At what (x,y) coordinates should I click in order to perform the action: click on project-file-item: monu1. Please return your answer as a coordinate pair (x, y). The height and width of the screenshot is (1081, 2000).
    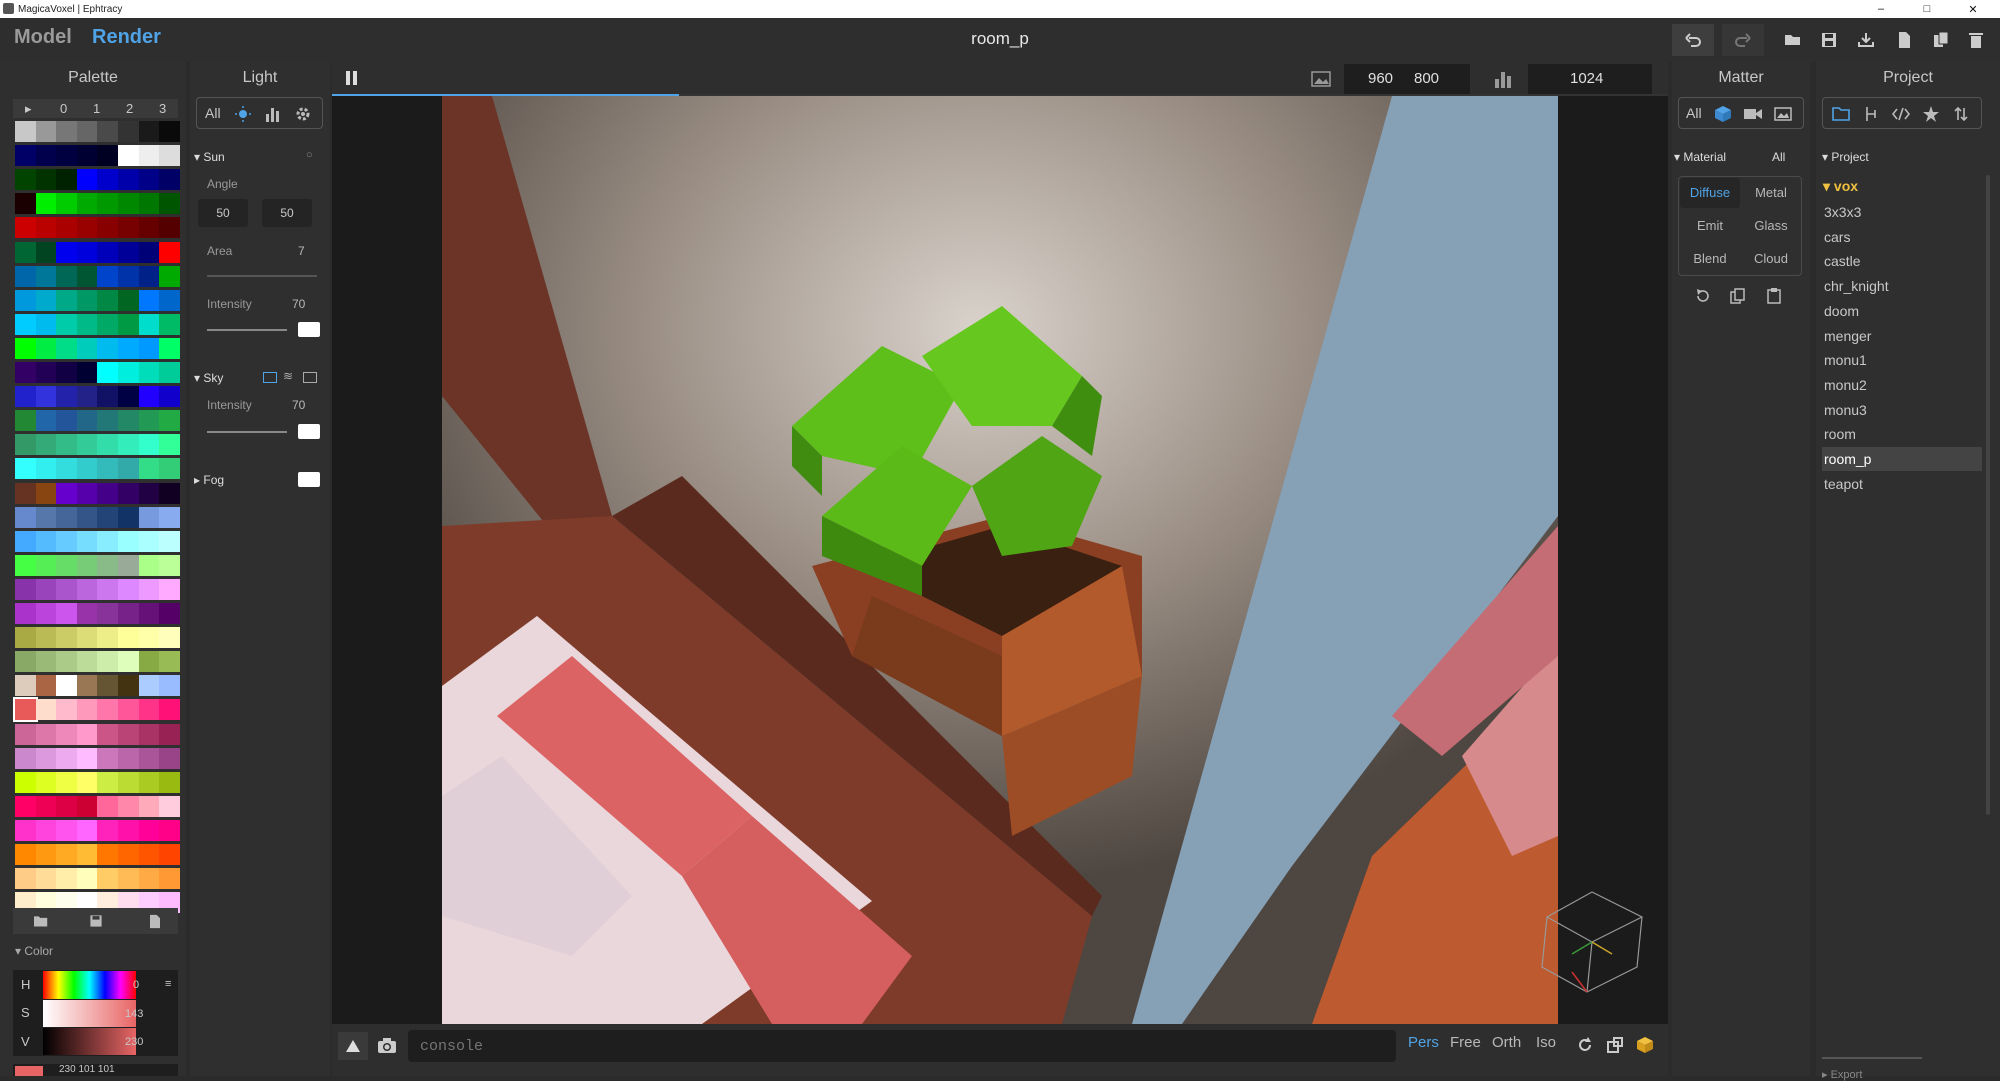
    Looking at the image, I should click on (1902, 360).